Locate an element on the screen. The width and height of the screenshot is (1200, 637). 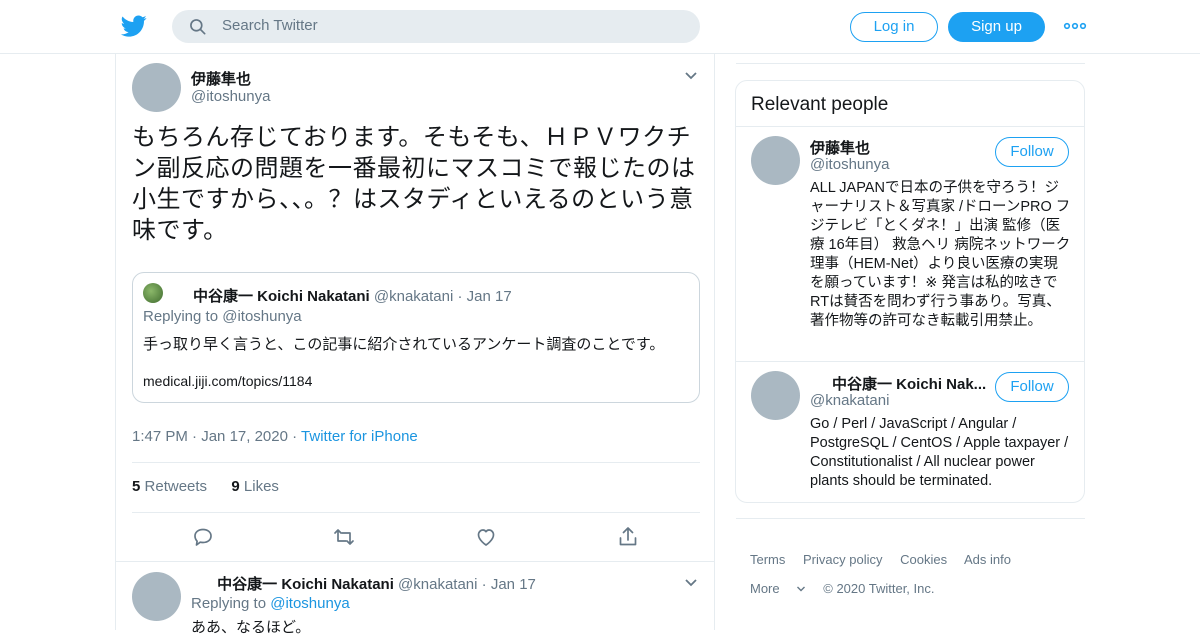
footer-more-link: More is located at coordinates (778, 588).